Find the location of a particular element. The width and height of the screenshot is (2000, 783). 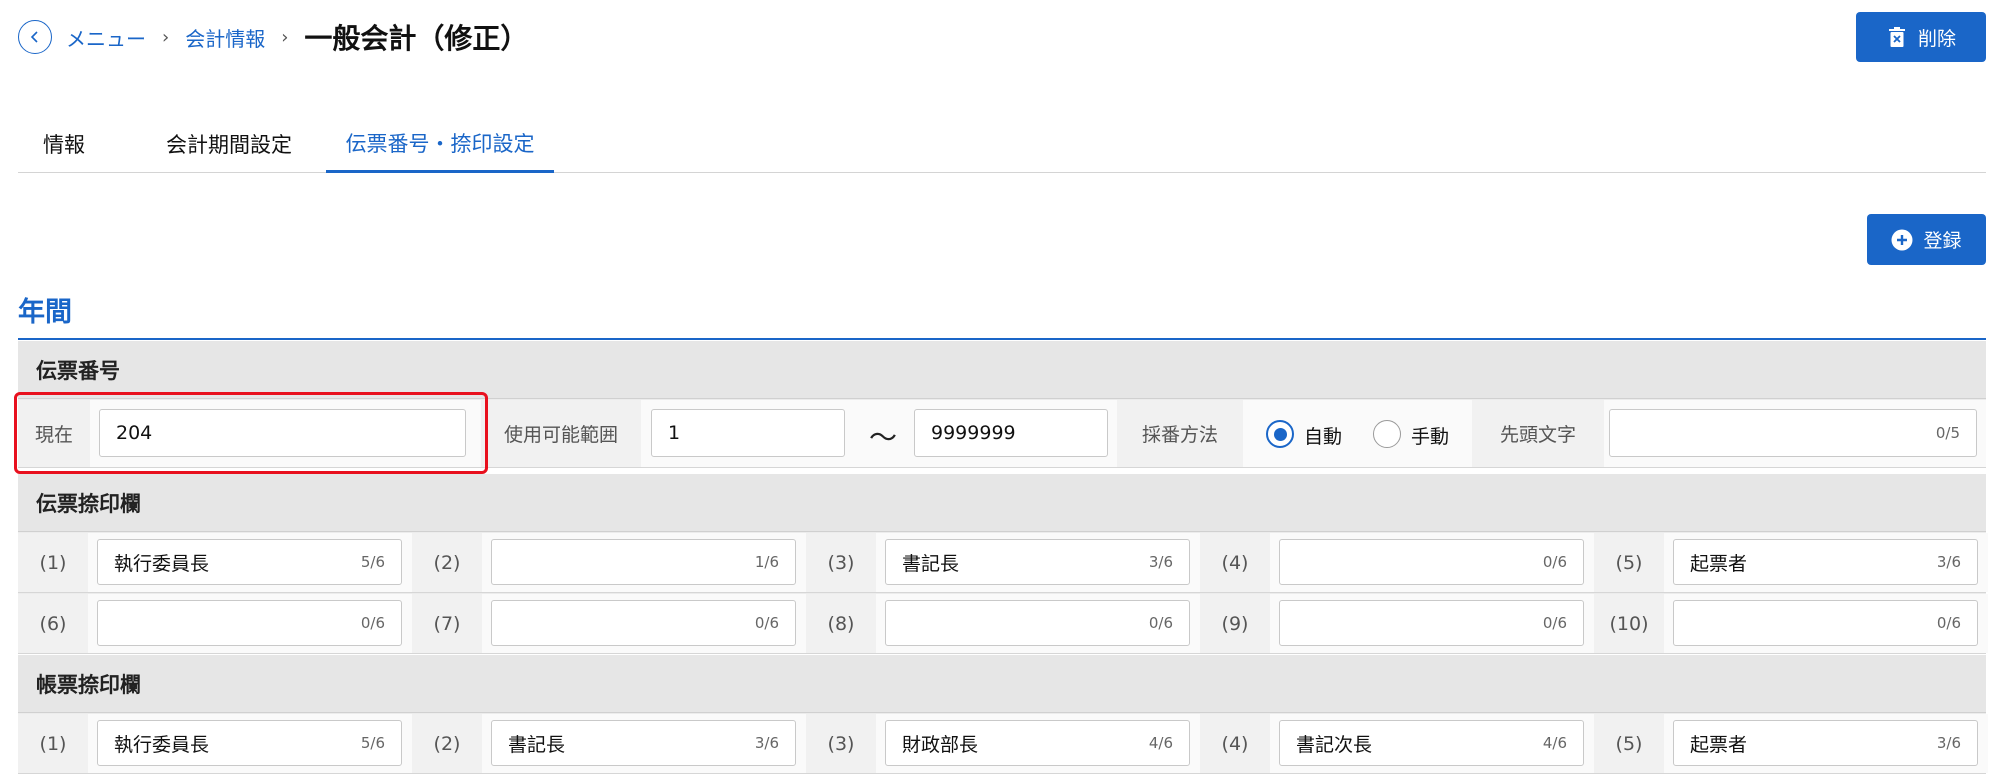

method-auto-radio is located at coordinates (1280, 434).